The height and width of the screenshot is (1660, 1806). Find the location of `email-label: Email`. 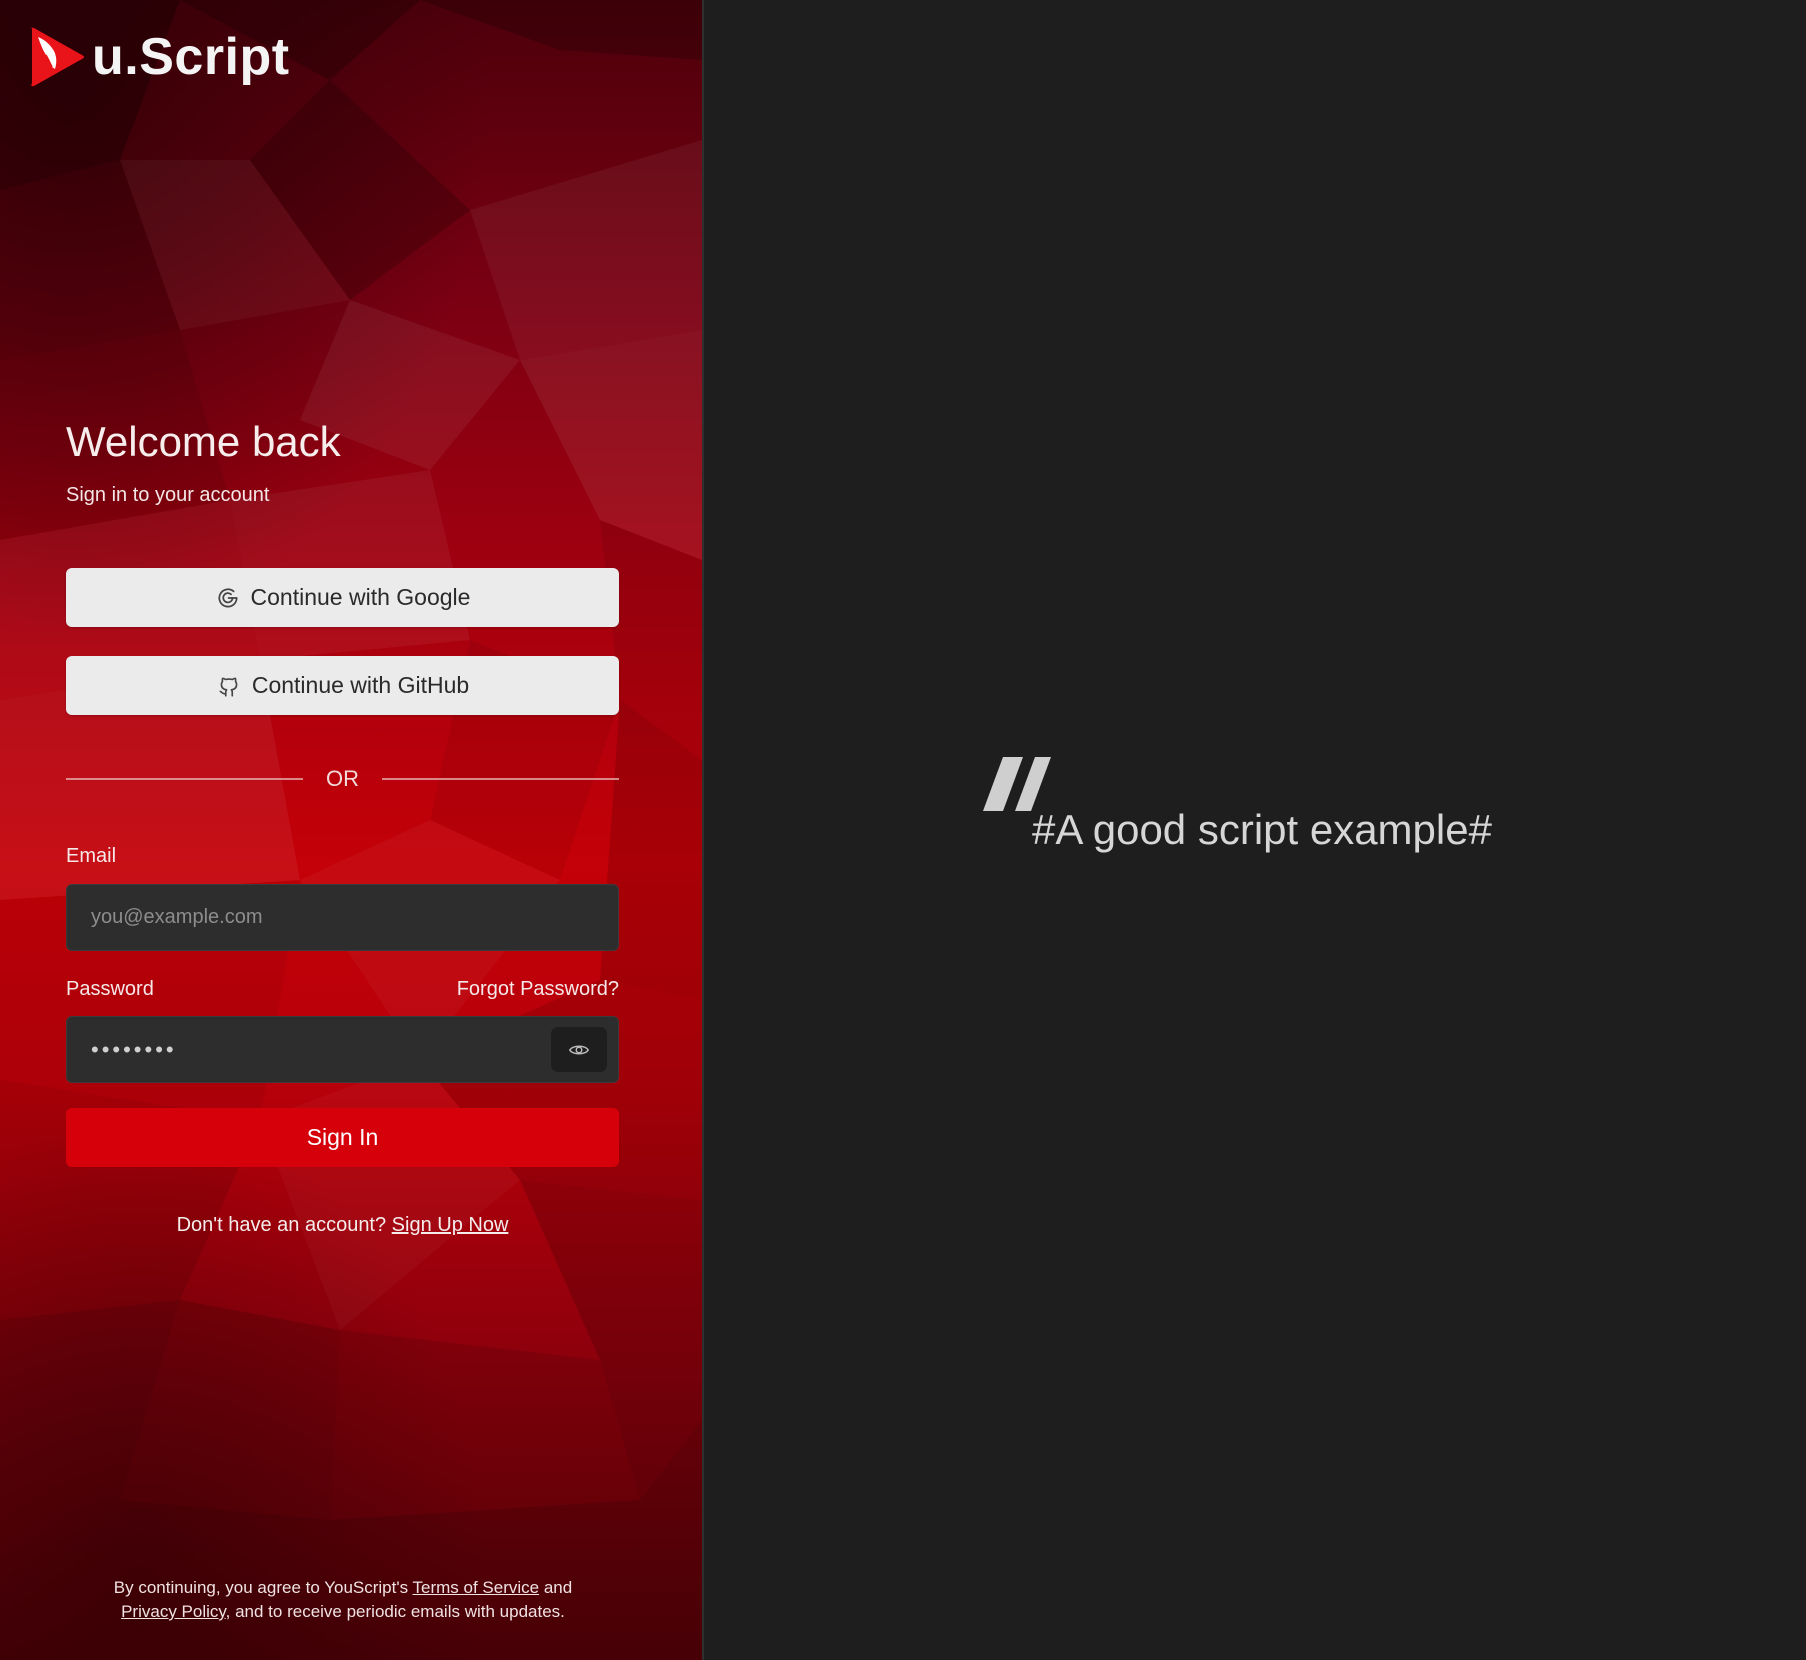

email-label: Email is located at coordinates (91, 856).